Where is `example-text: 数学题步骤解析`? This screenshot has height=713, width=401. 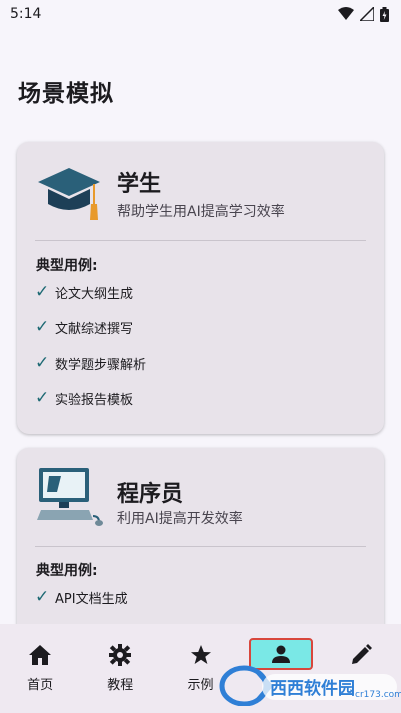
example-text: 数学题步骤解析 is located at coordinates (101, 365).